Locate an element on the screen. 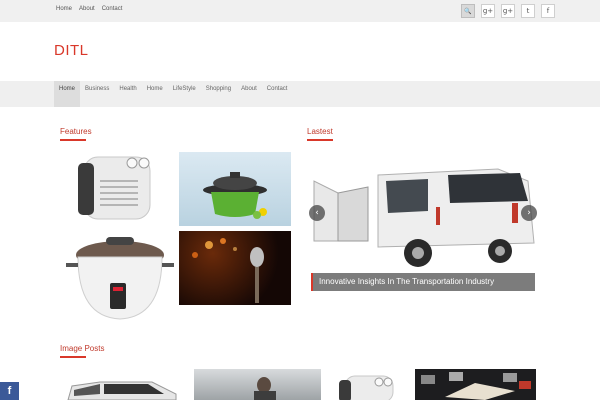 This screenshot has width=600, height=400. twitter-button: t is located at coordinates (528, 11).